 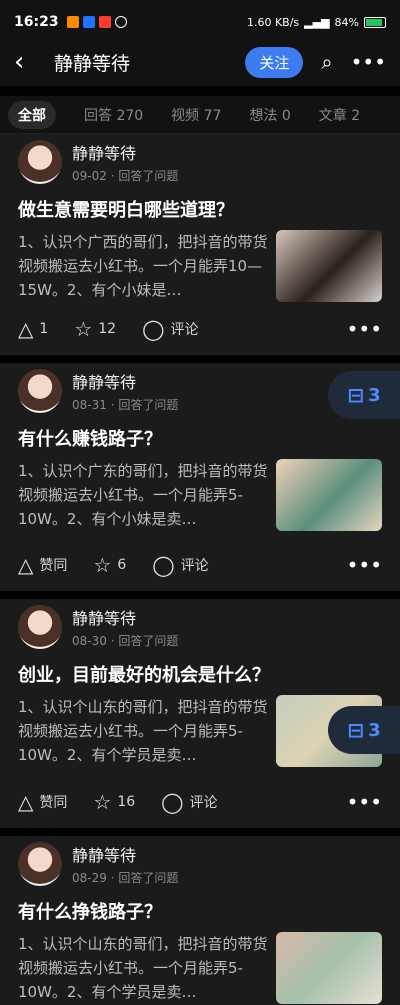 What do you see at coordinates (44, 329) in the screenshot?
I see `upvote-count: 1` at bounding box center [44, 329].